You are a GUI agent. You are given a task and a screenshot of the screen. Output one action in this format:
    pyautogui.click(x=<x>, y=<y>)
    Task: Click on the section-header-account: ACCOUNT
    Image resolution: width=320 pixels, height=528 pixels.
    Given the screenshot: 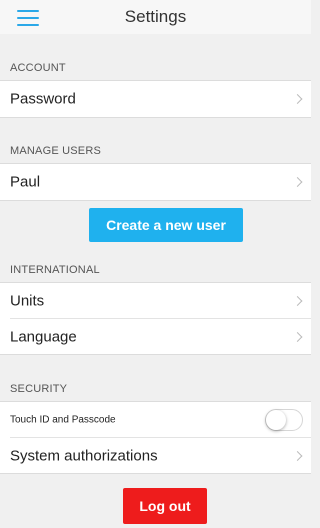 What is the action you would take?
    pyautogui.click(x=155, y=57)
    